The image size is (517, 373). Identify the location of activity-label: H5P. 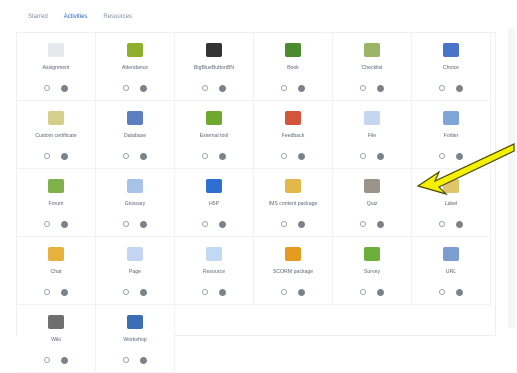
(214, 204).